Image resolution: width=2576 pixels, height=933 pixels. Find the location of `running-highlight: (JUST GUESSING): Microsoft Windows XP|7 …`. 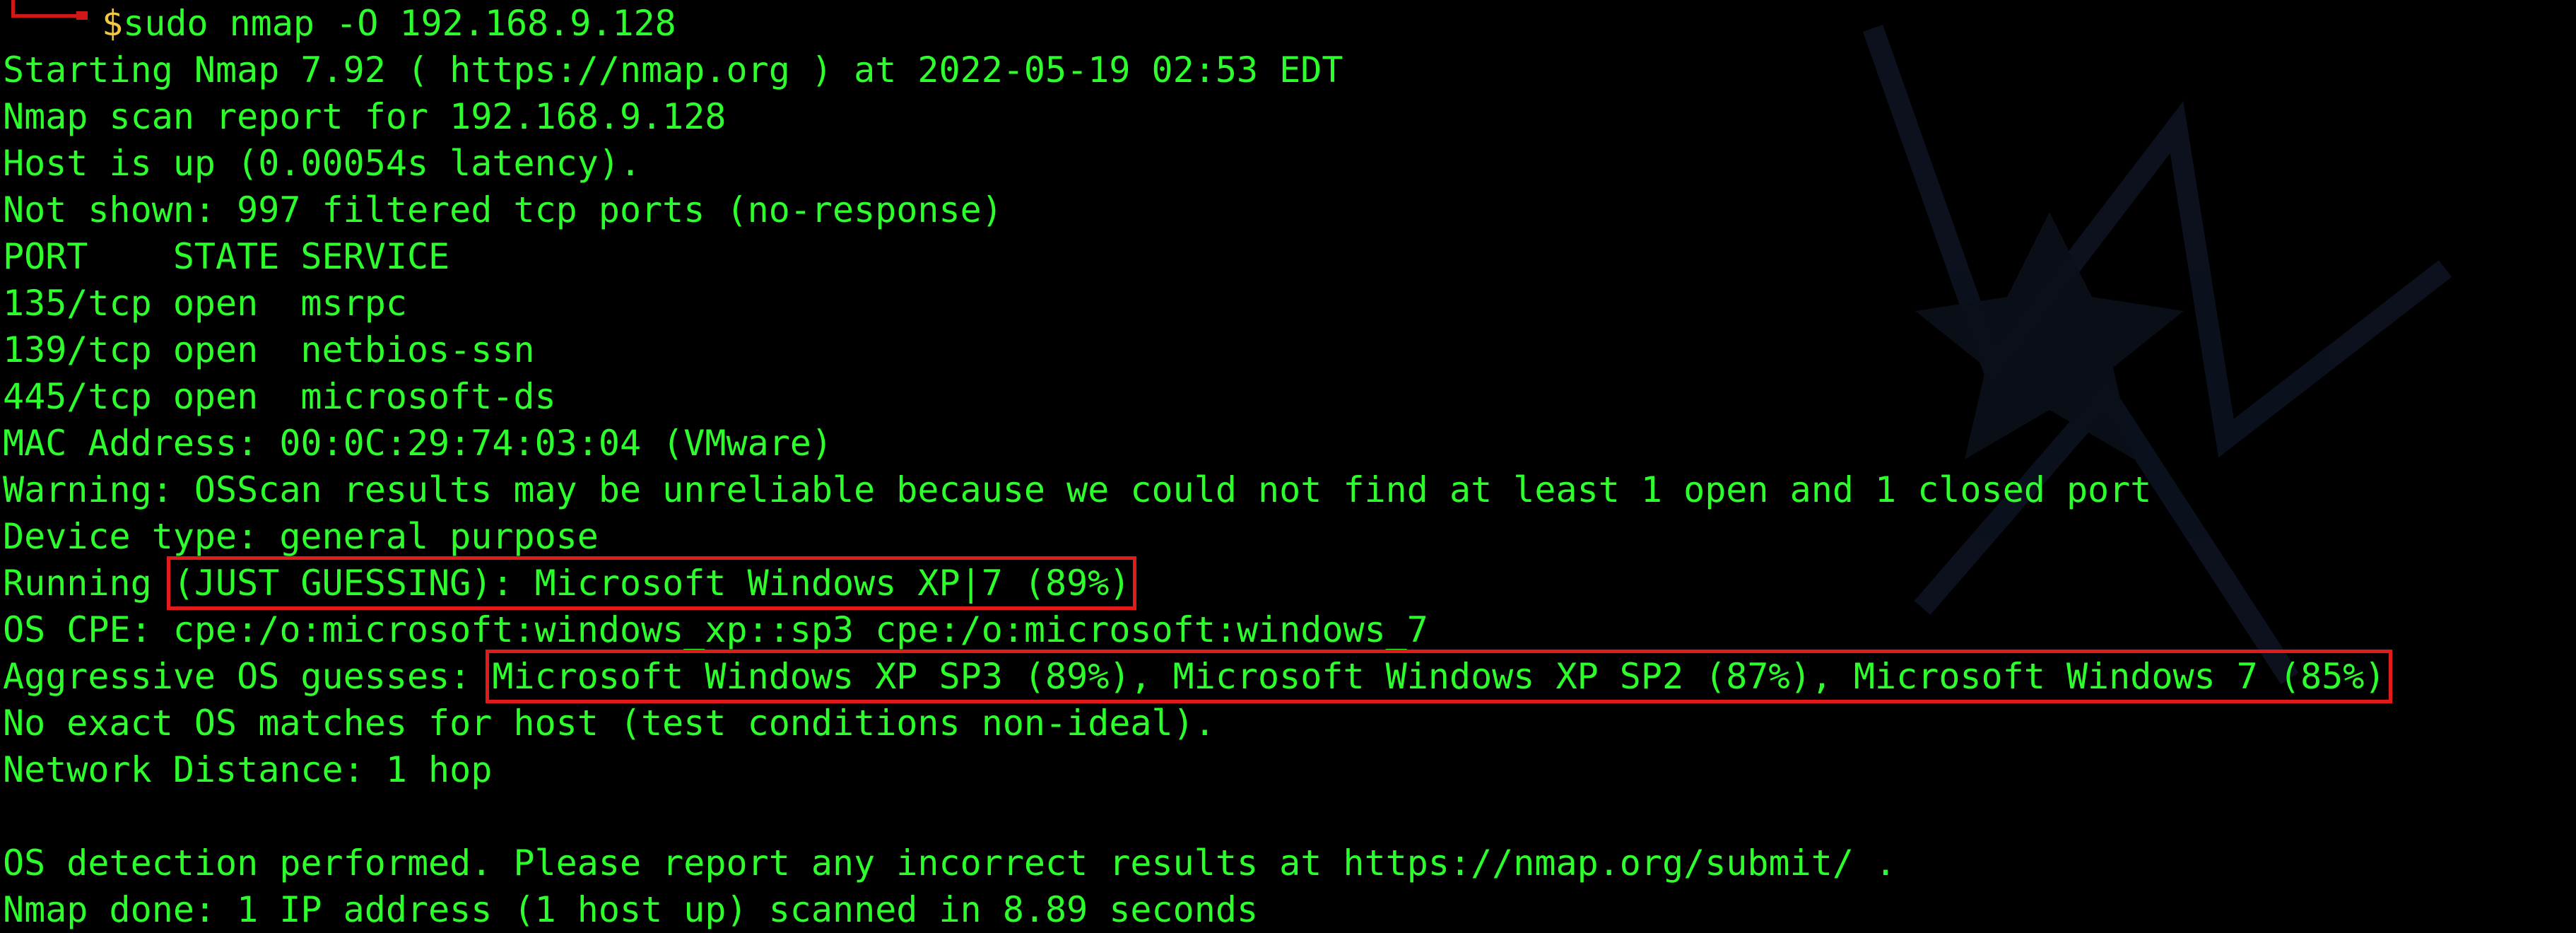

running-highlight: (JUST GUESSING): Microsoft Windows XP|7 … is located at coordinates (651, 583).